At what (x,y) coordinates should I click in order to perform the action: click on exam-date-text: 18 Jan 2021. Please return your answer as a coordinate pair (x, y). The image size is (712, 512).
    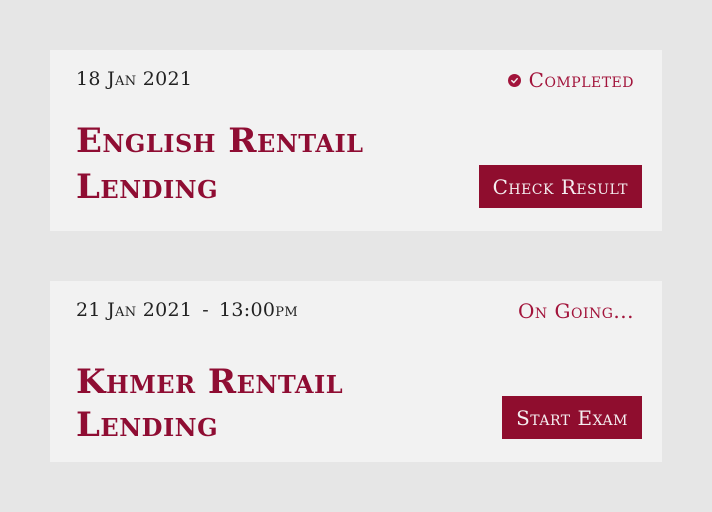
    Looking at the image, I should click on (134, 79).